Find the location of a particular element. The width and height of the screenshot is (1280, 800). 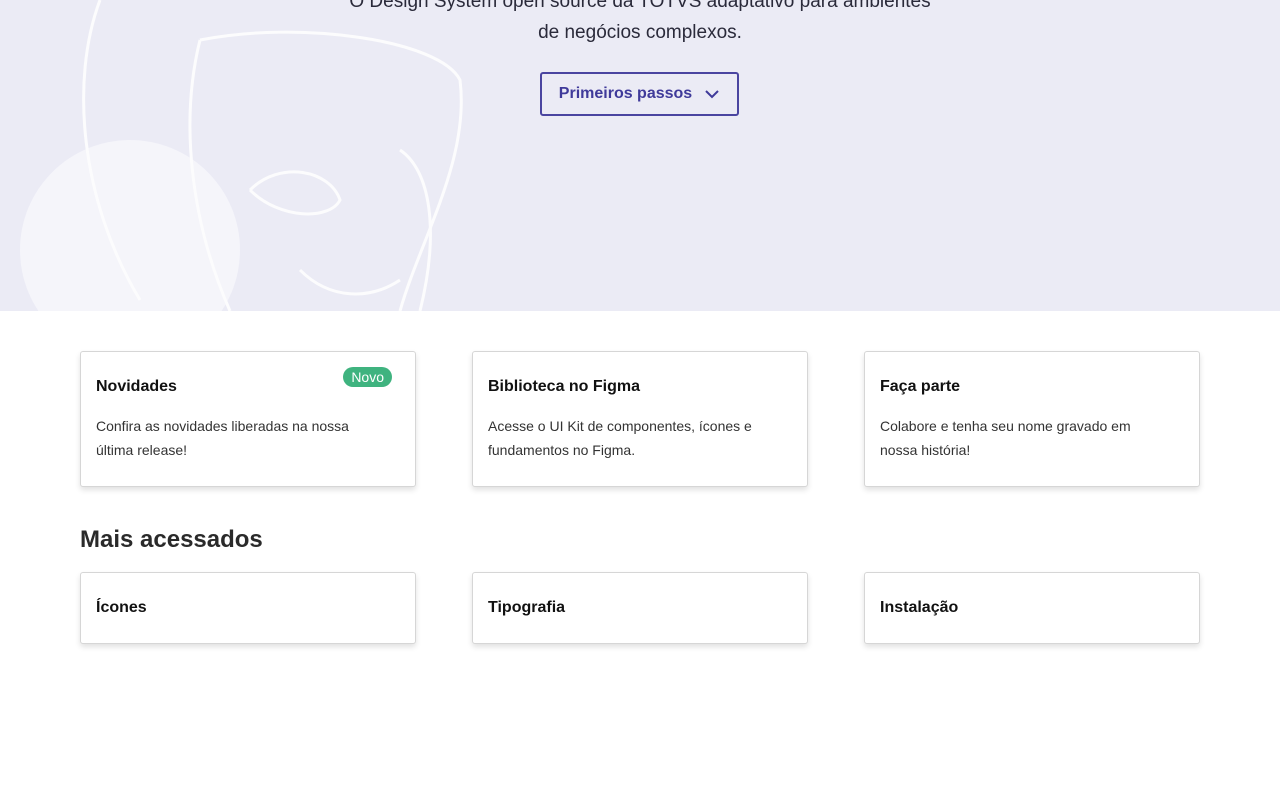

card-instalacao: Instalação is located at coordinates (1032, 608).